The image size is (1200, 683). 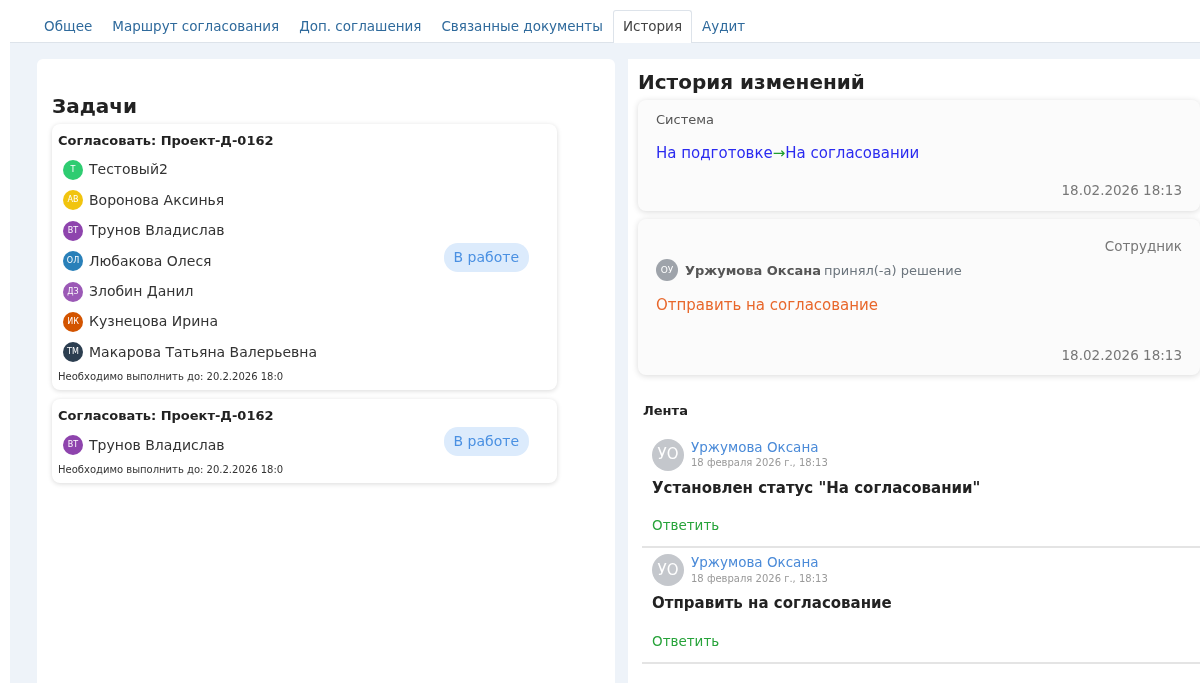 What do you see at coordinates (73, 200) in the screenshot?
I see `avatar: АВ` at bounding box center [73, 200].